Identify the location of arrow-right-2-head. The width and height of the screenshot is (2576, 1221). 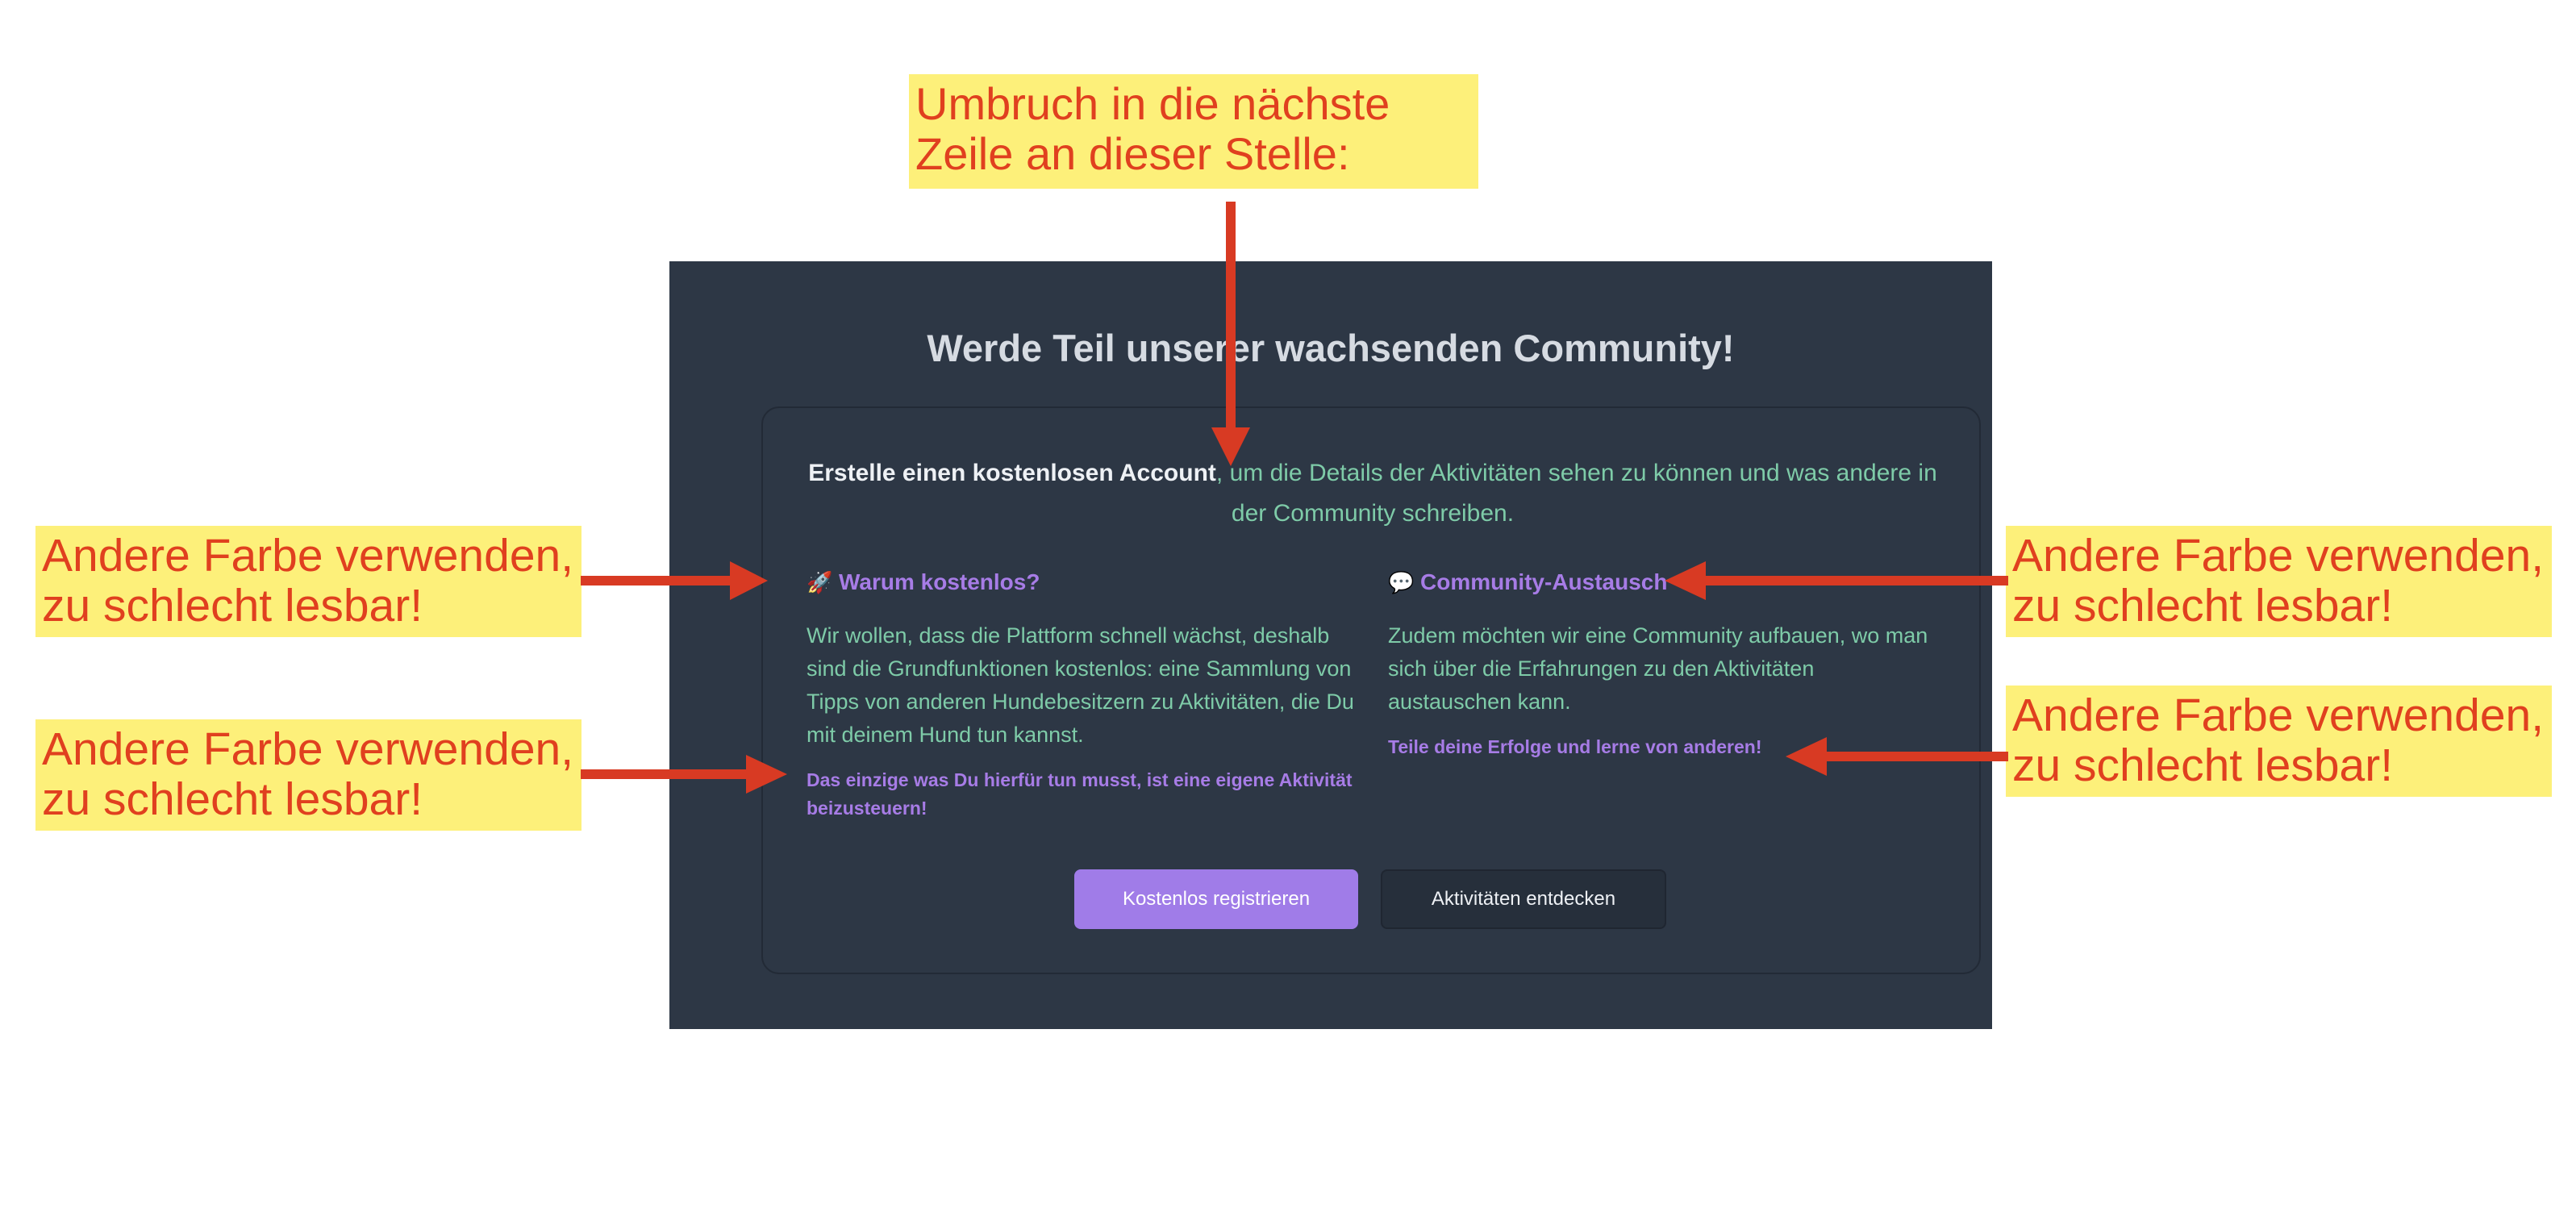
(1806, 756).